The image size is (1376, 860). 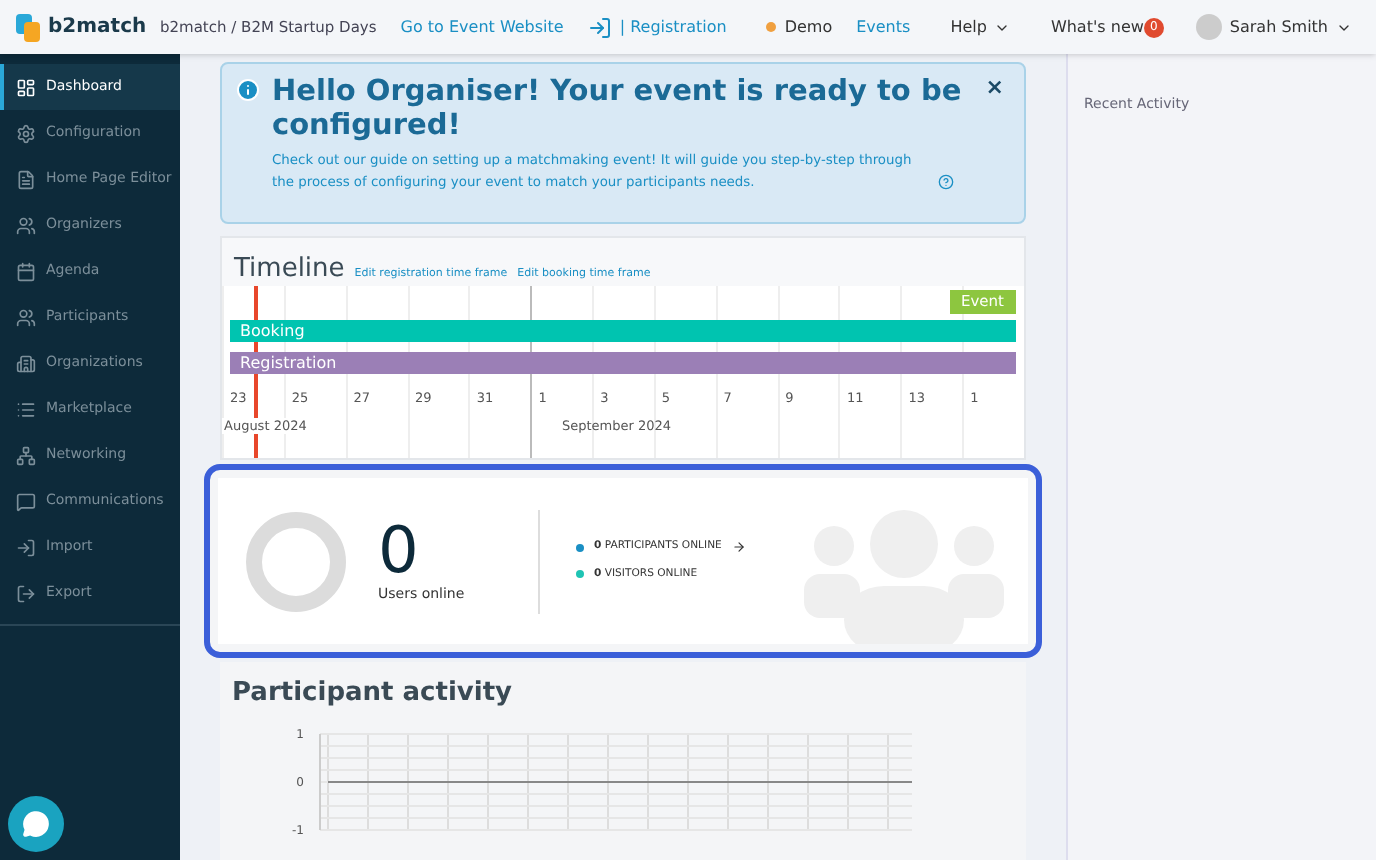 I want to click on chat-button, so click(x=36, y=824).